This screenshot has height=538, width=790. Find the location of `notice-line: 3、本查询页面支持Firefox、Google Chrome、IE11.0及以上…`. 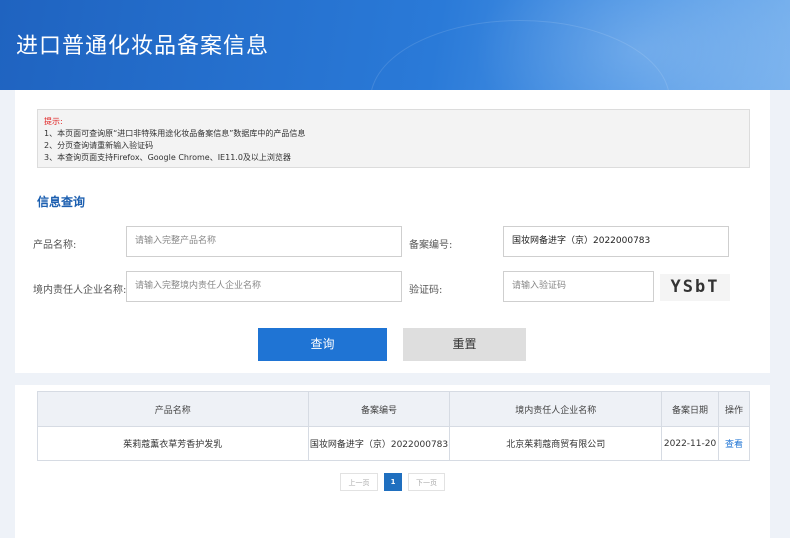

notice-line: 3、本查询页面支持Firefox、Google Chrome、IE11.0及以上… is located at coordinates (167, 157).